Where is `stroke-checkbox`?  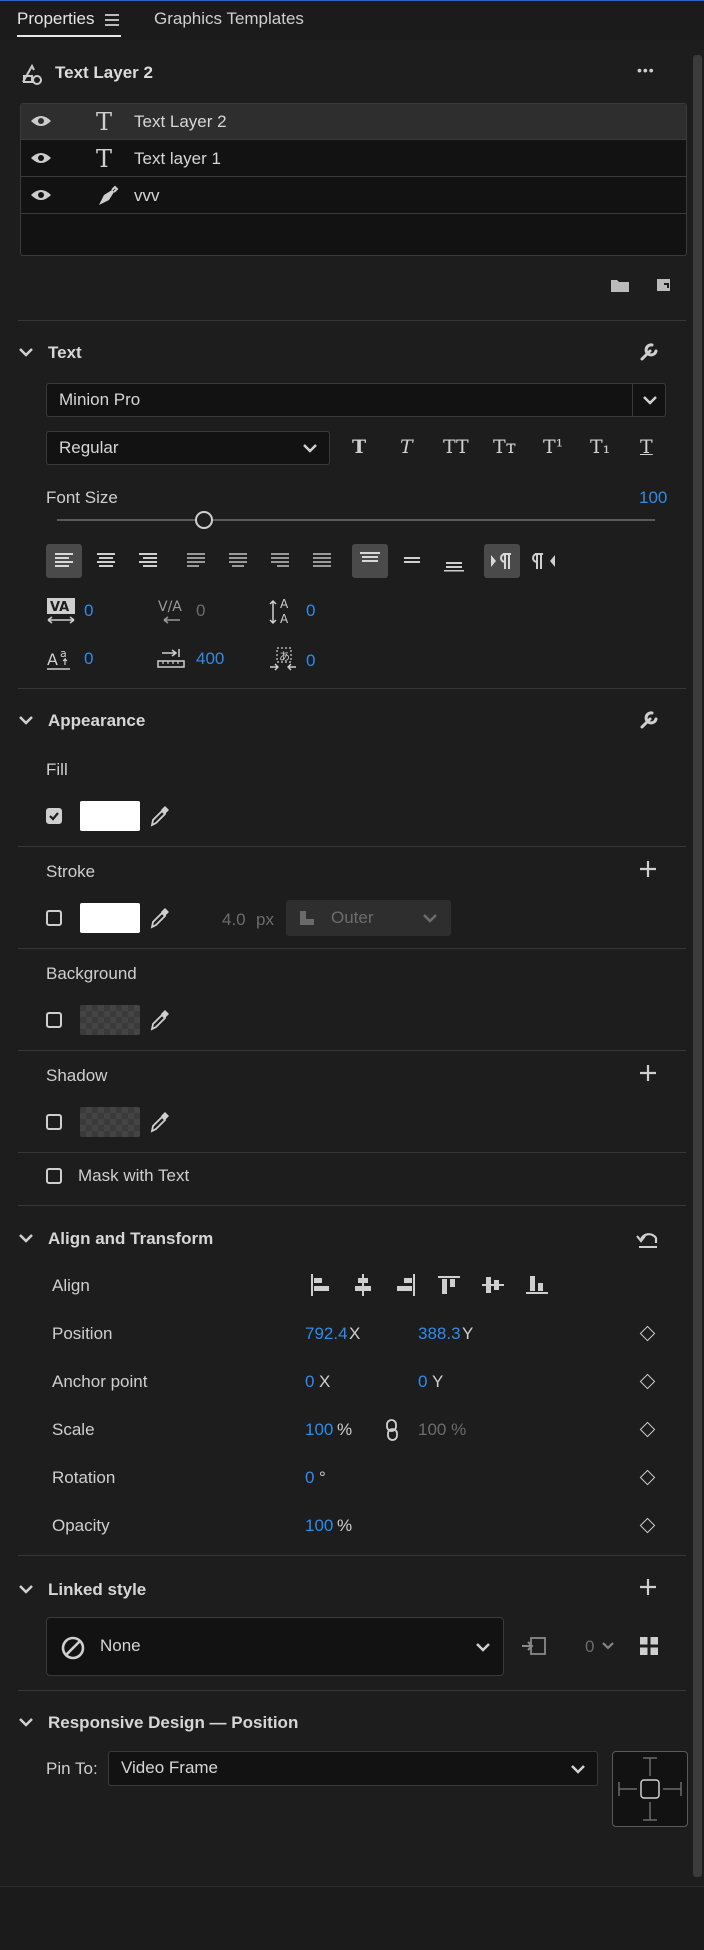
stroke-checkbox is located at coordinates (54, 918).